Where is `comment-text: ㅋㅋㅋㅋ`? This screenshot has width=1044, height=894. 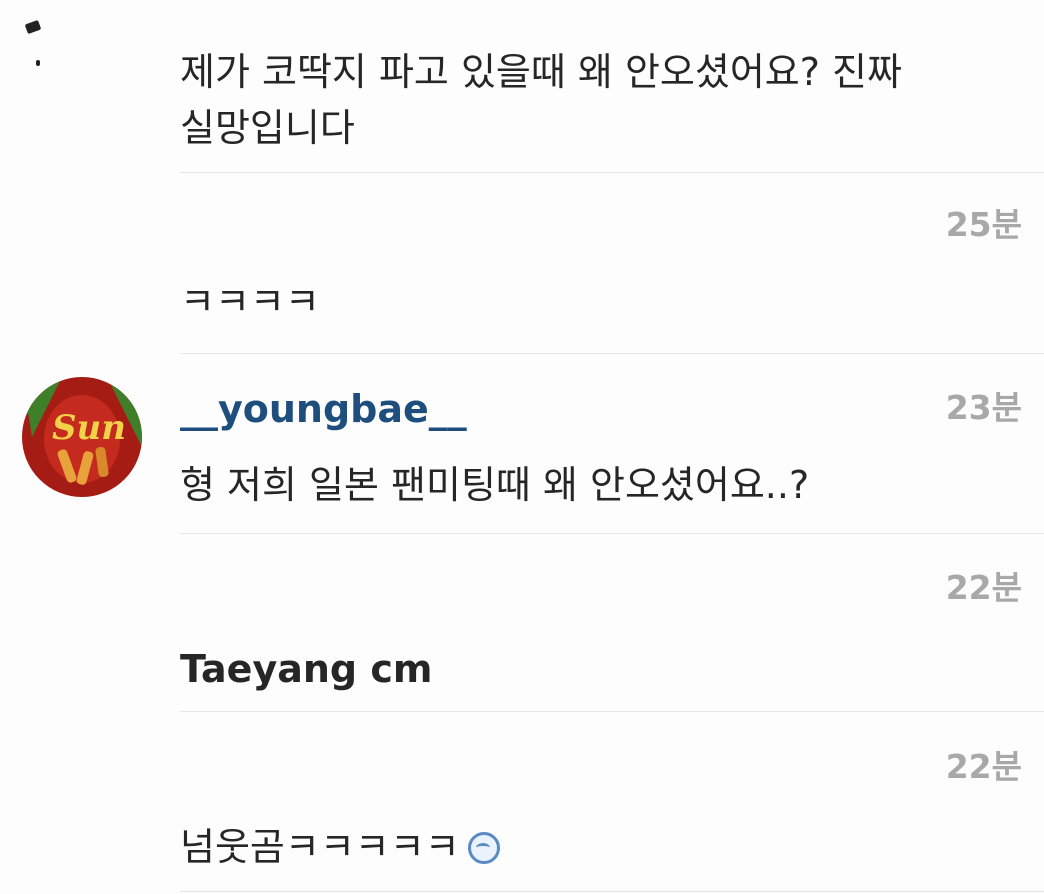
comment-text: ㅋㅋㅋㅋ is located at coordinates (250, 302).